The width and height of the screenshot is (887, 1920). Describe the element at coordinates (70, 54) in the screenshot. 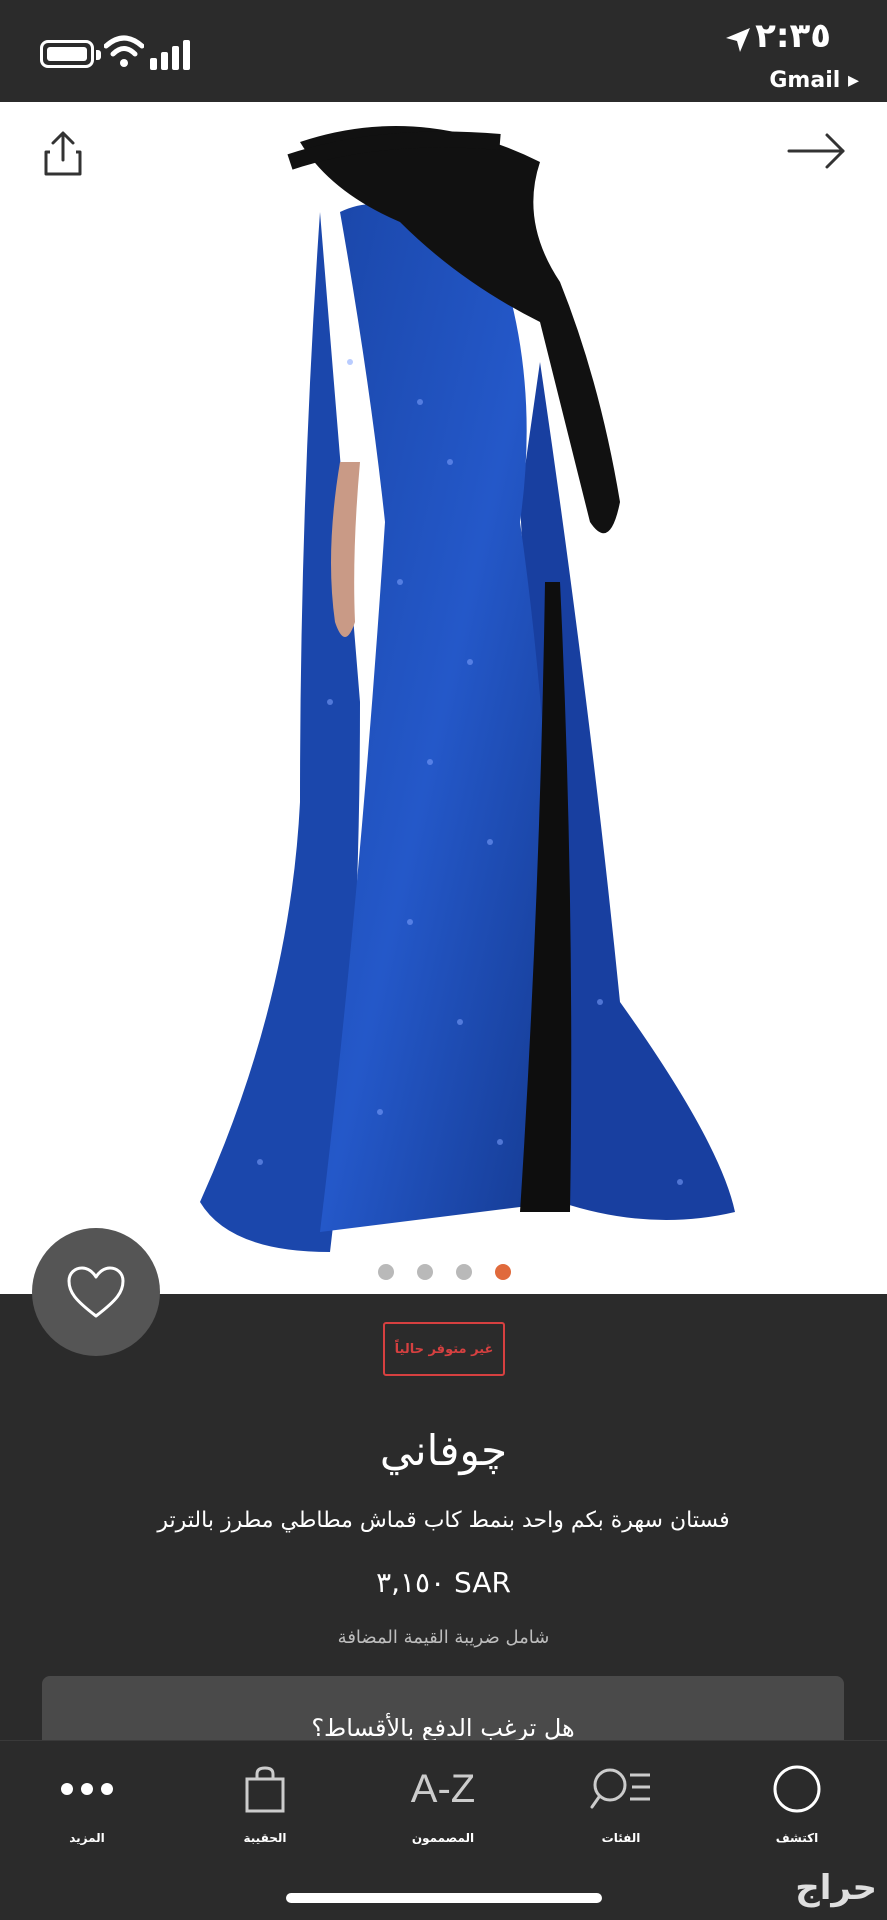

I see `battery-icon` at that location.